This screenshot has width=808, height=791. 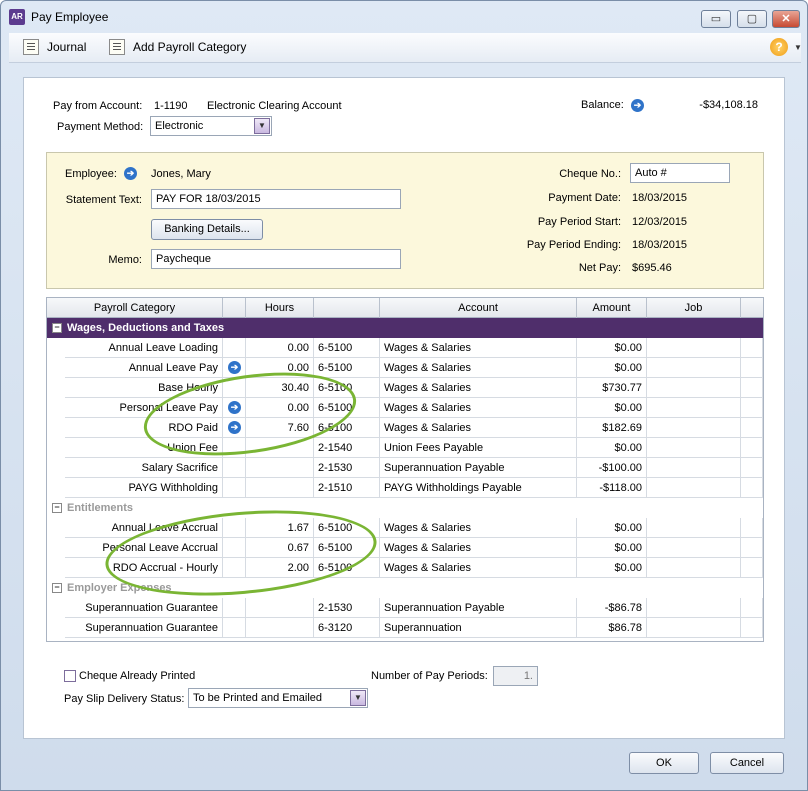 I want to click on cell-amount: $730.77, so click(x=612, y=388).